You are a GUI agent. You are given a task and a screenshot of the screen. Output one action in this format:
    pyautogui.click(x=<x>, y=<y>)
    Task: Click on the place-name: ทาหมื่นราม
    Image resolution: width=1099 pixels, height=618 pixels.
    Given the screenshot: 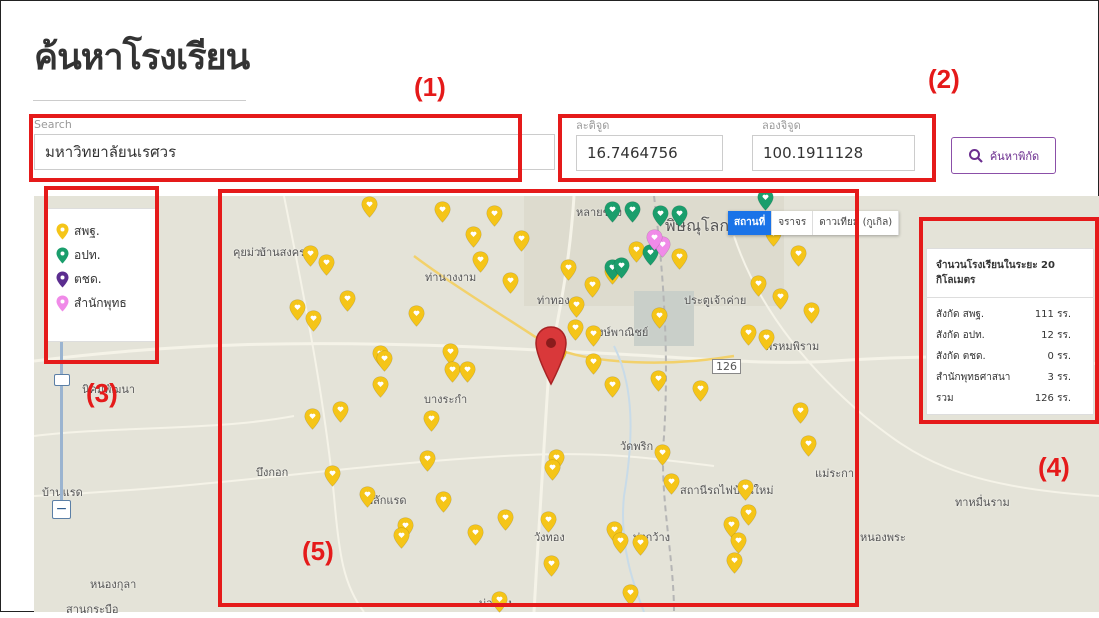 What is the action you would take?
    pyautogui.click(x=982, y=502)
    